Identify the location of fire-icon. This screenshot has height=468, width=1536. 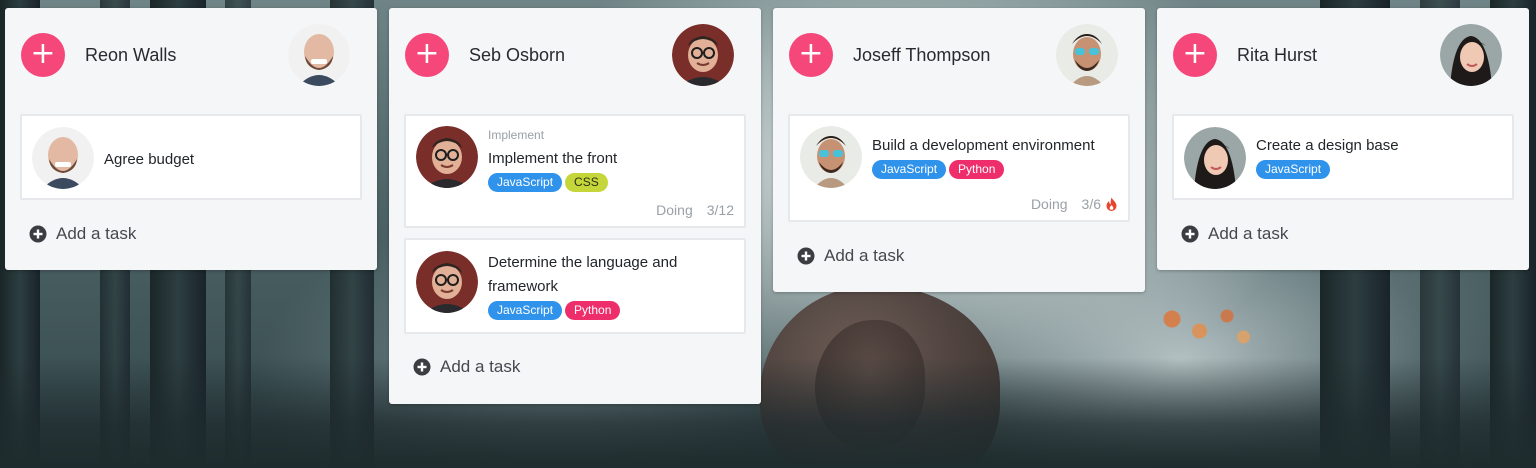
(1111, 204).